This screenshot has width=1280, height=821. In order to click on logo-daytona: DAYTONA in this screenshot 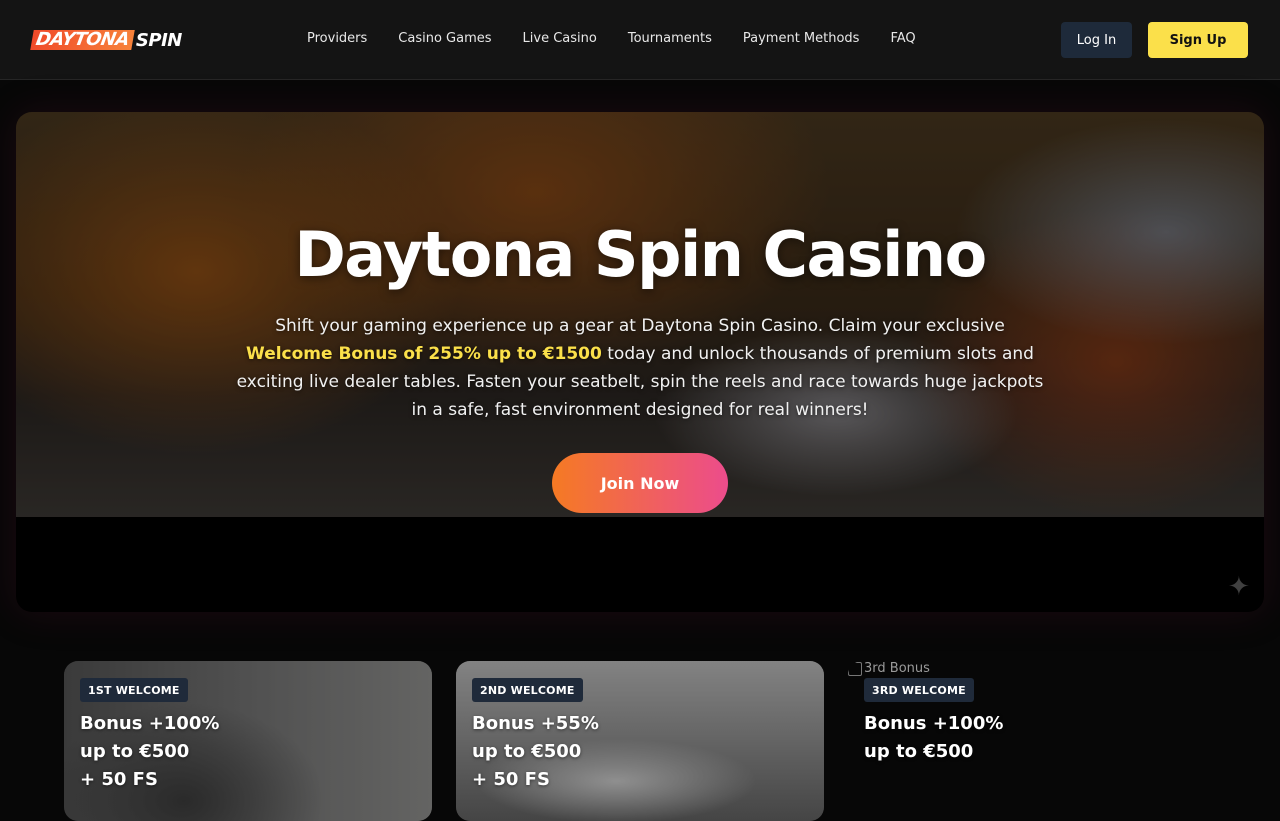, I will do `click(82, 39)`.